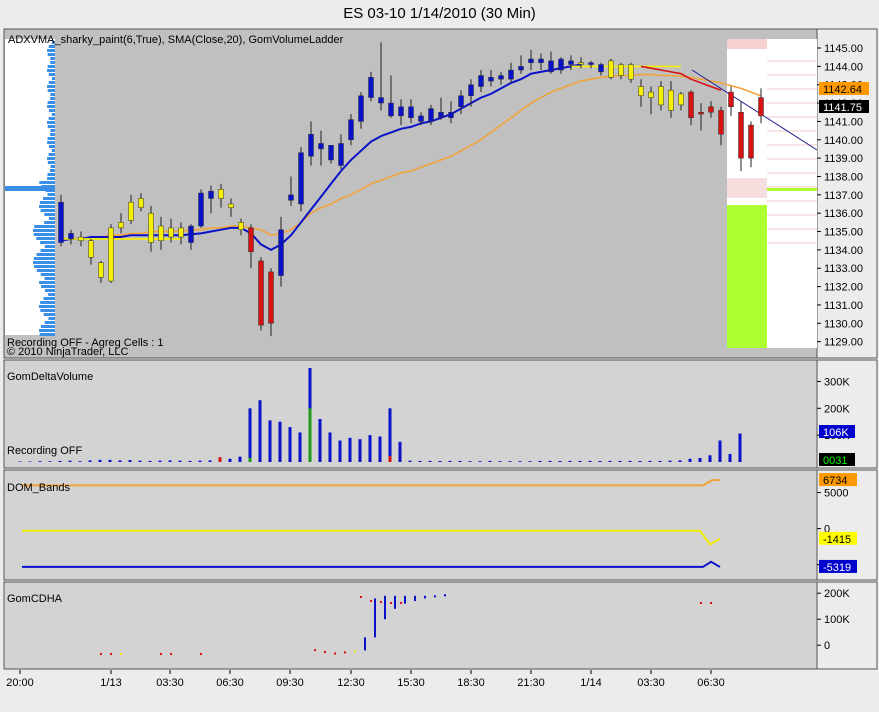 This screenshot has width=879, height=712. What do you see at coordinates (110, 683) in the screenshot?
I see `x-tick-label: 1/13` at bounding box center [110, 683].